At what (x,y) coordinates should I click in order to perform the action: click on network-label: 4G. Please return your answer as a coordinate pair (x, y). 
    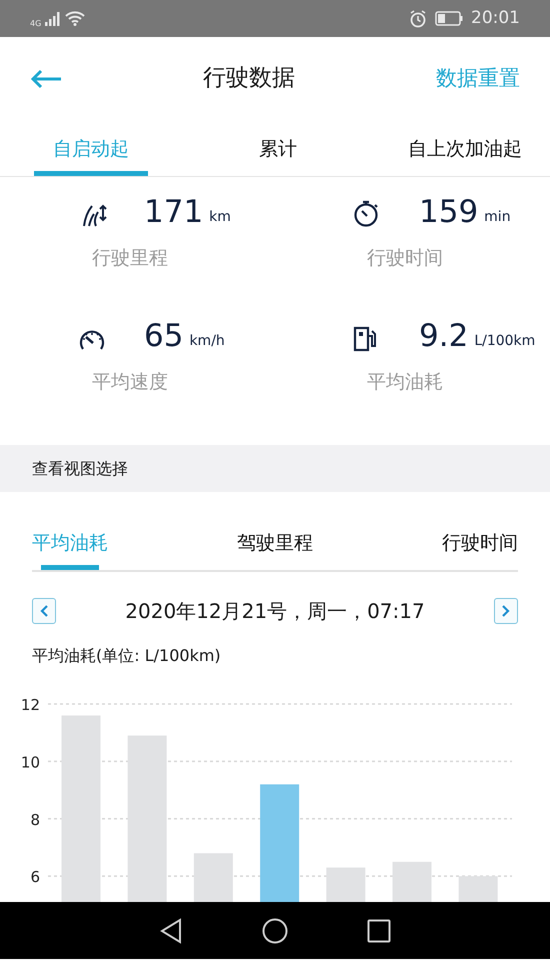
    Looking at the image, I should click on (36, 24).